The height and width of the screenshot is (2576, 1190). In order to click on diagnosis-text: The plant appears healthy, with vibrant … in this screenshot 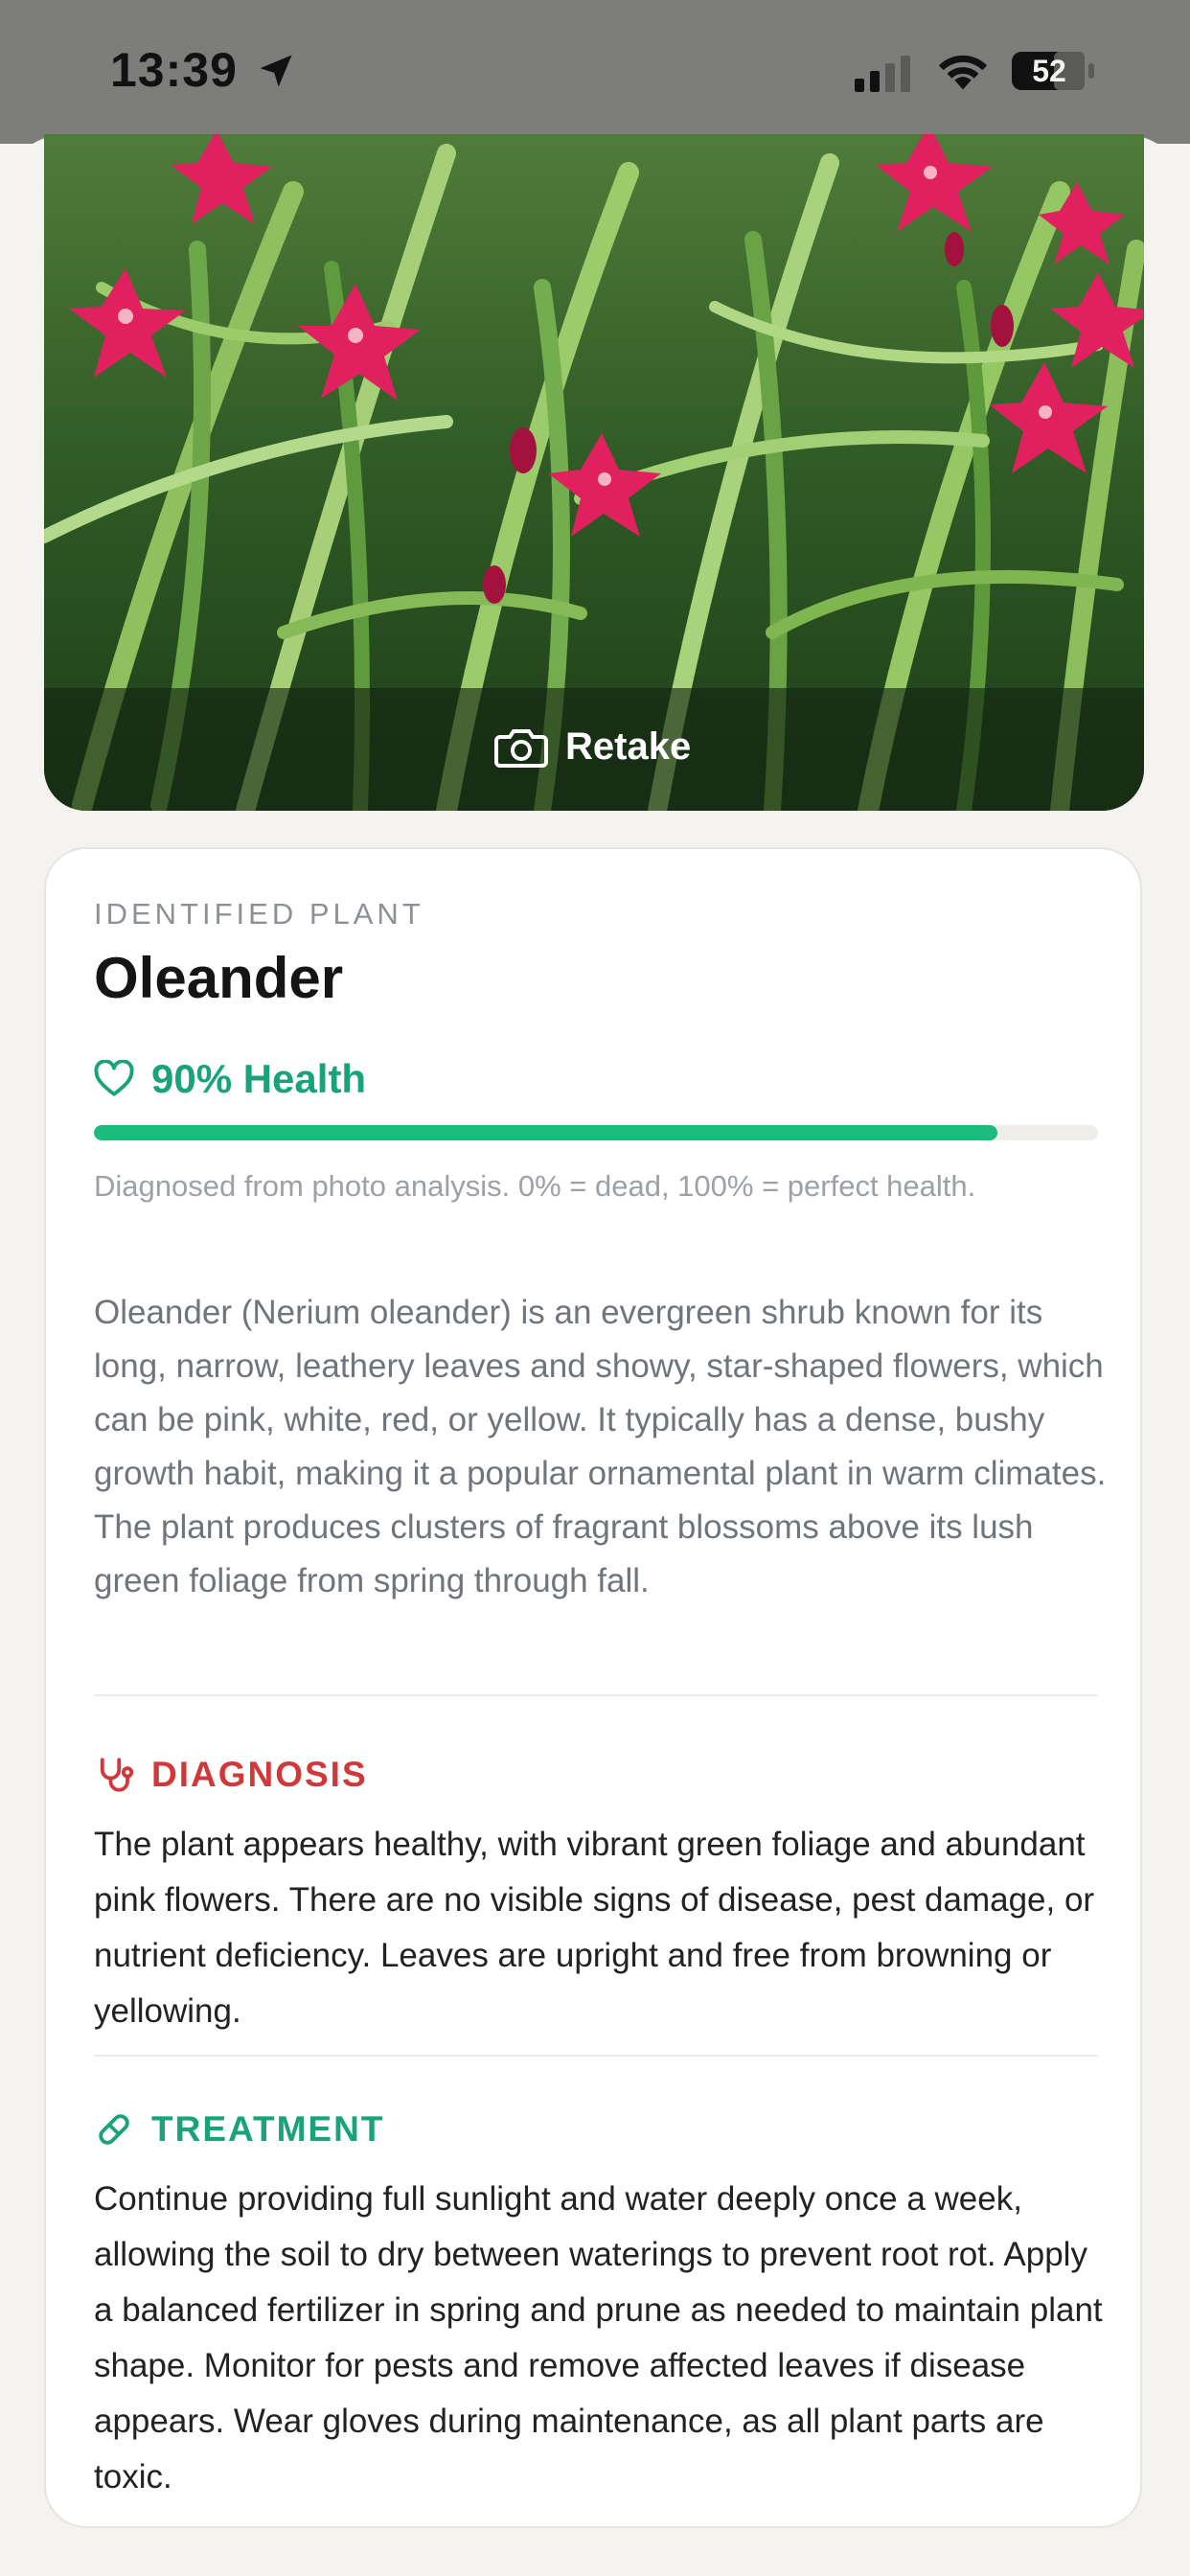, I will do `click(594, 1928)`.